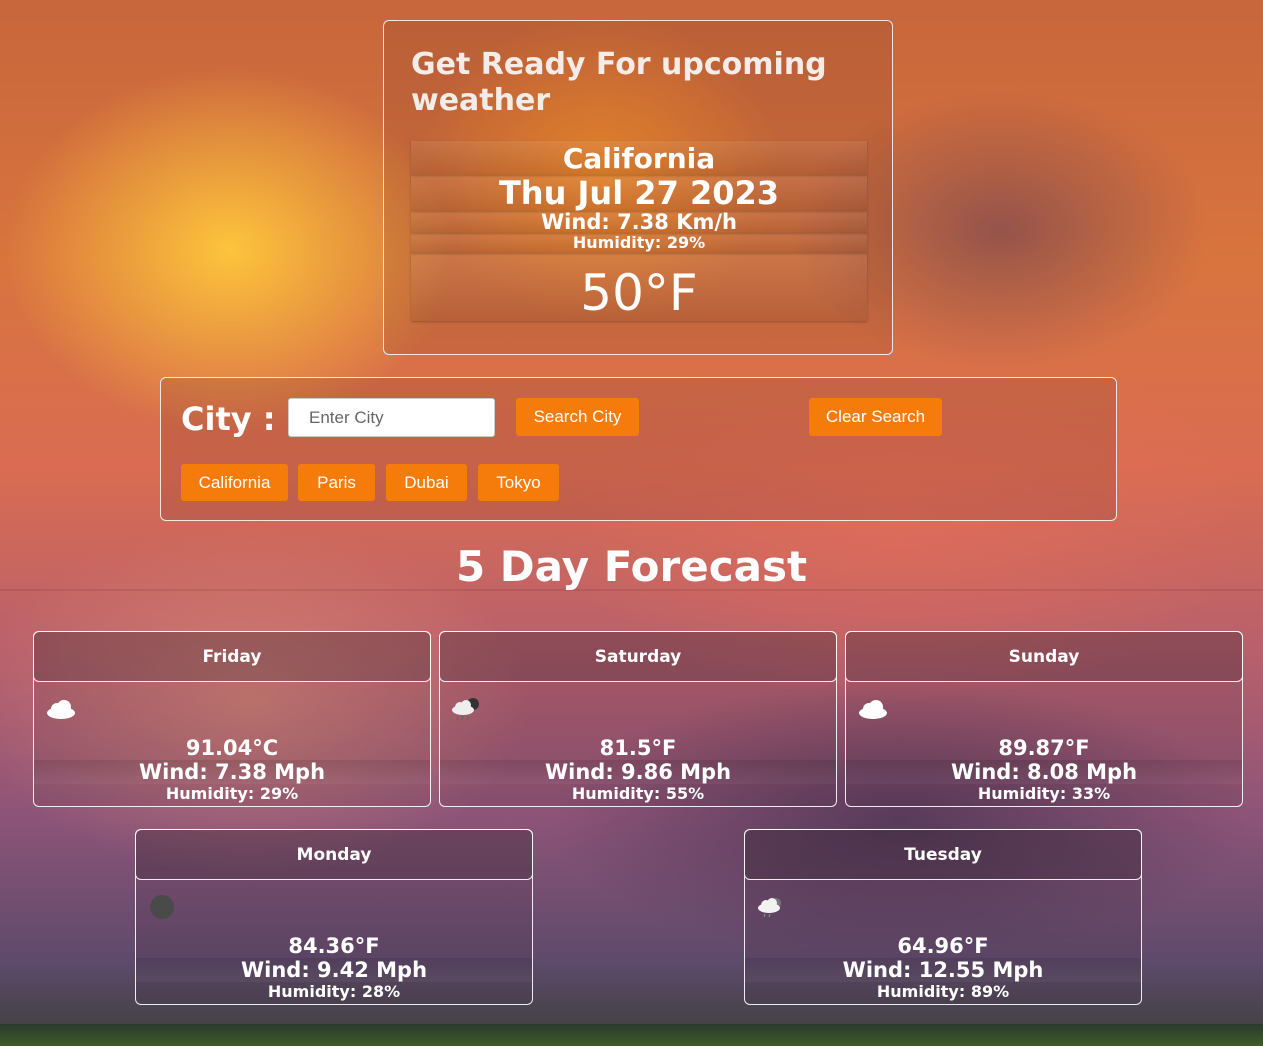 Image resolution: width=1263 pixels, height=1046 pixels. I want to click on hero-title: Get Ready For upcoming weather, so click(619, 82).